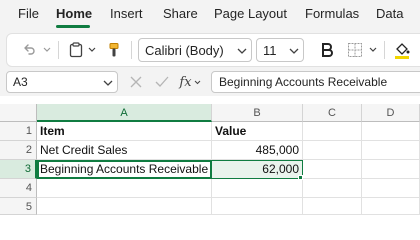  What do you see at coordinates (18, 188) in the screenshot?
I see `row-header-4: 4` at bounding box center [18, 188].